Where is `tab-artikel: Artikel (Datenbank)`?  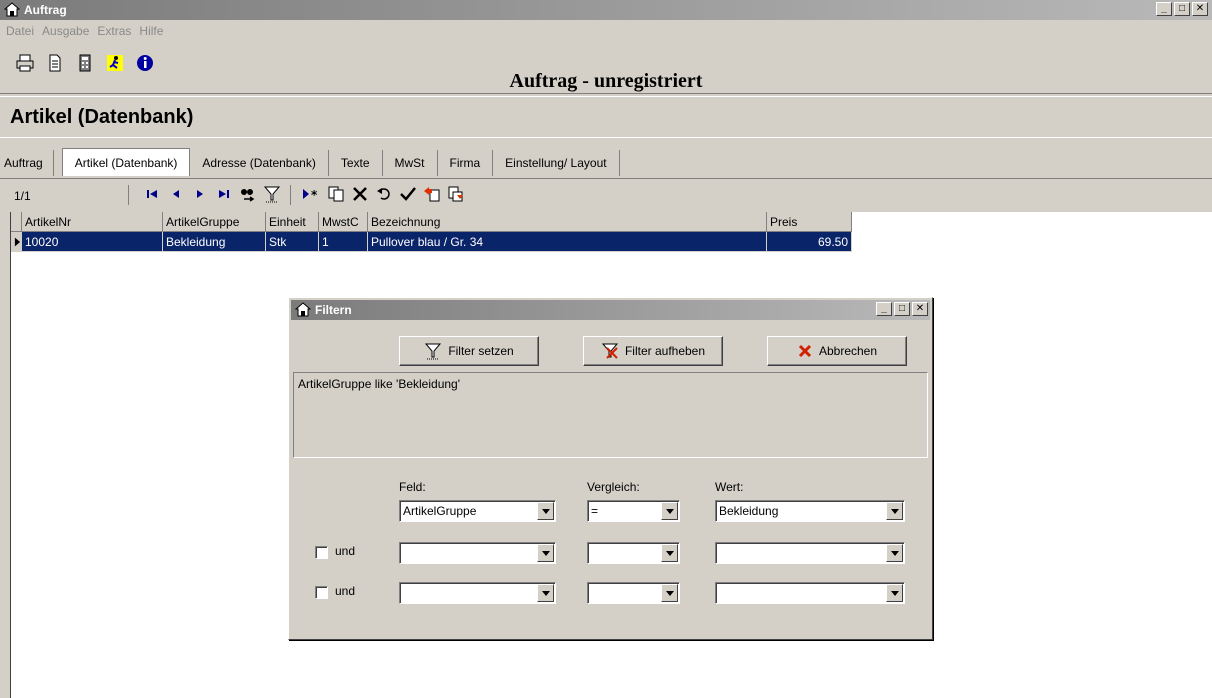
tab-artikel: Artikel (Datenbank) is located at coordinates (126, 162).